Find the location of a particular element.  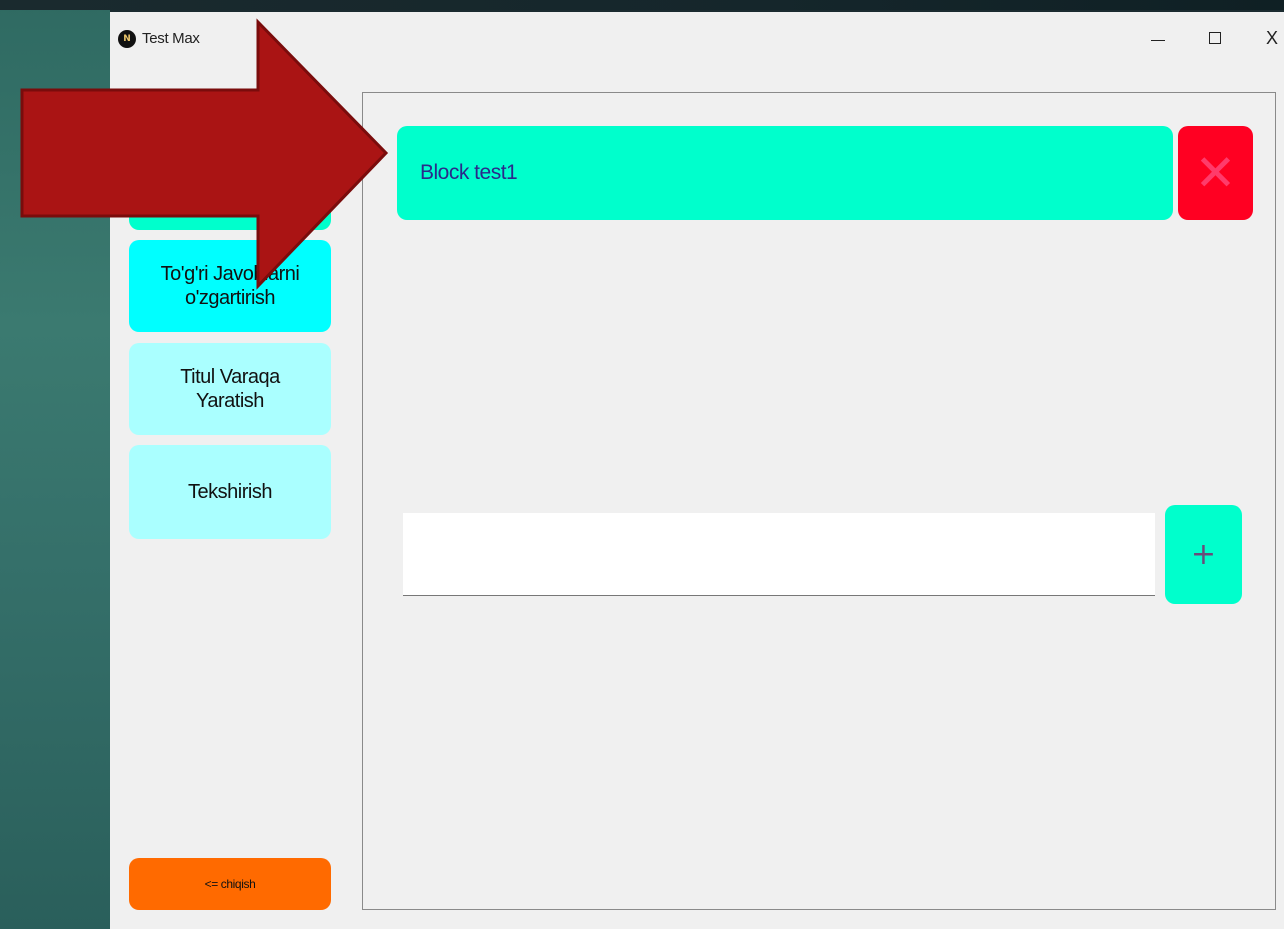

delete-block-button: ✕ is located at coordinates (1215, 173).